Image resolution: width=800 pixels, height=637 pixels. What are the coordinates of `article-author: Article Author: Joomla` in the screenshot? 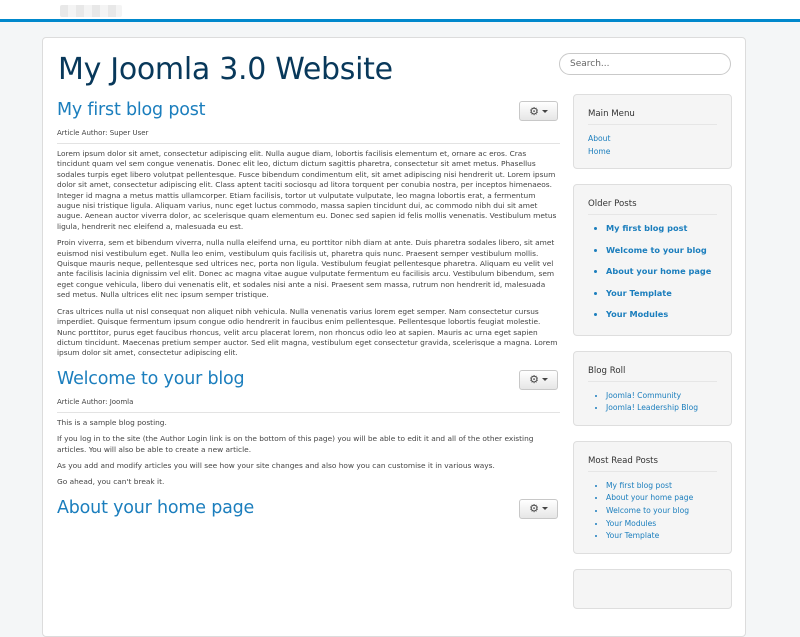 It's located at (95, 401).